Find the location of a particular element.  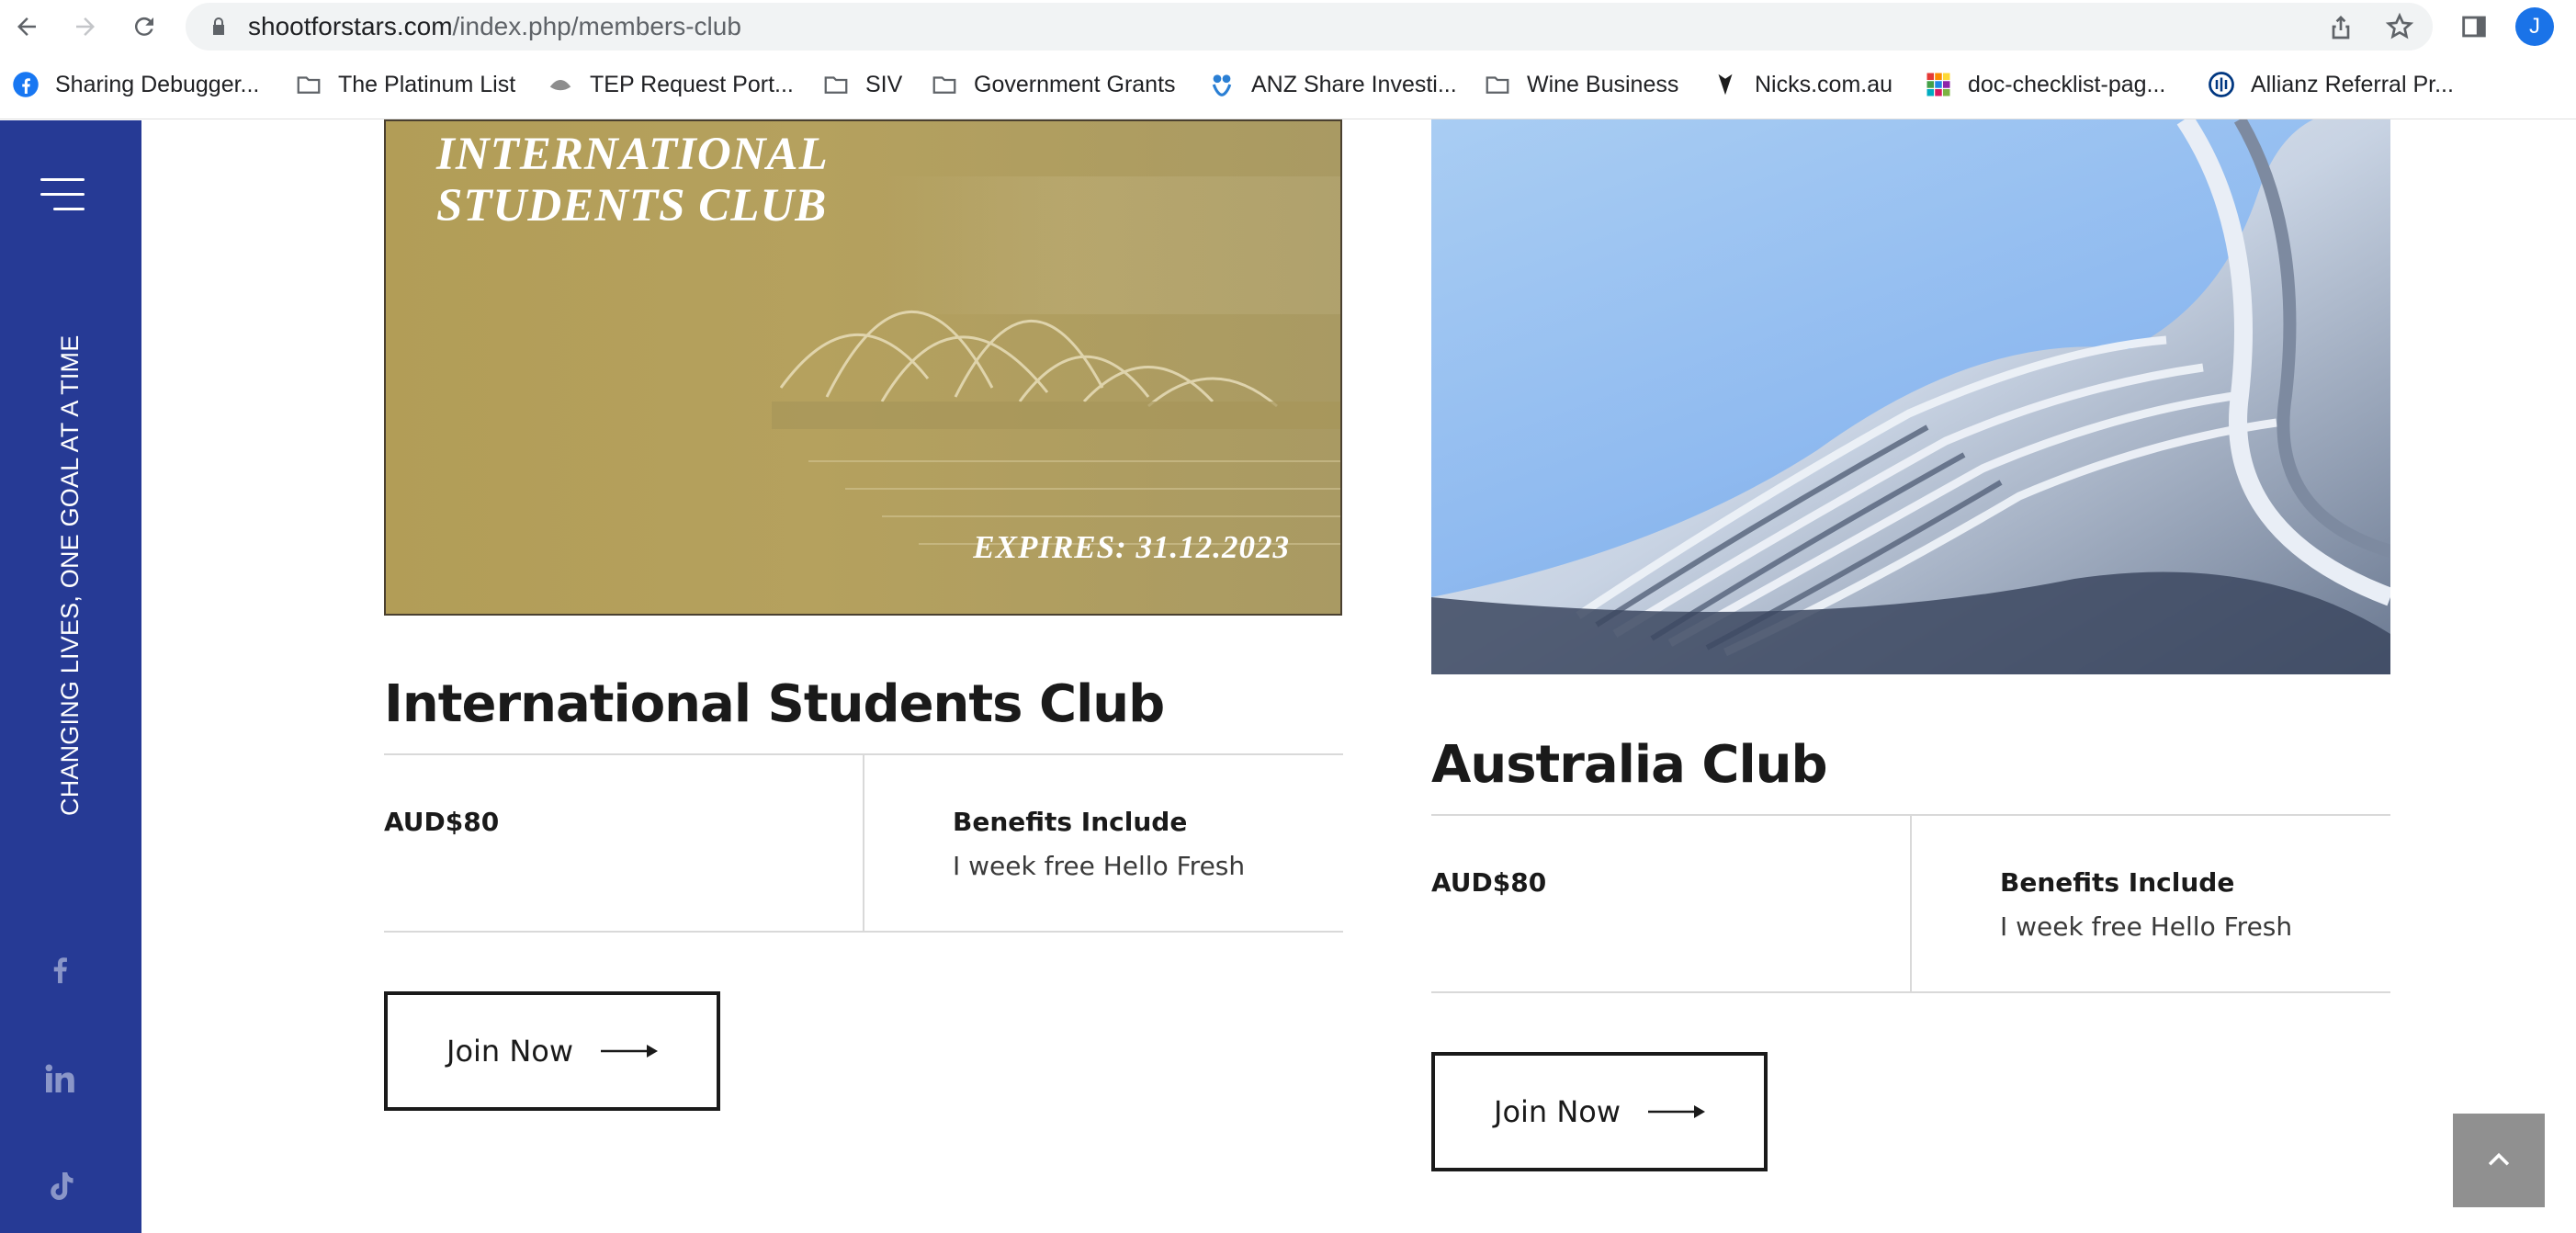

bookmark-platinum-list: The Platinum List is located at coordinates (404, 84).